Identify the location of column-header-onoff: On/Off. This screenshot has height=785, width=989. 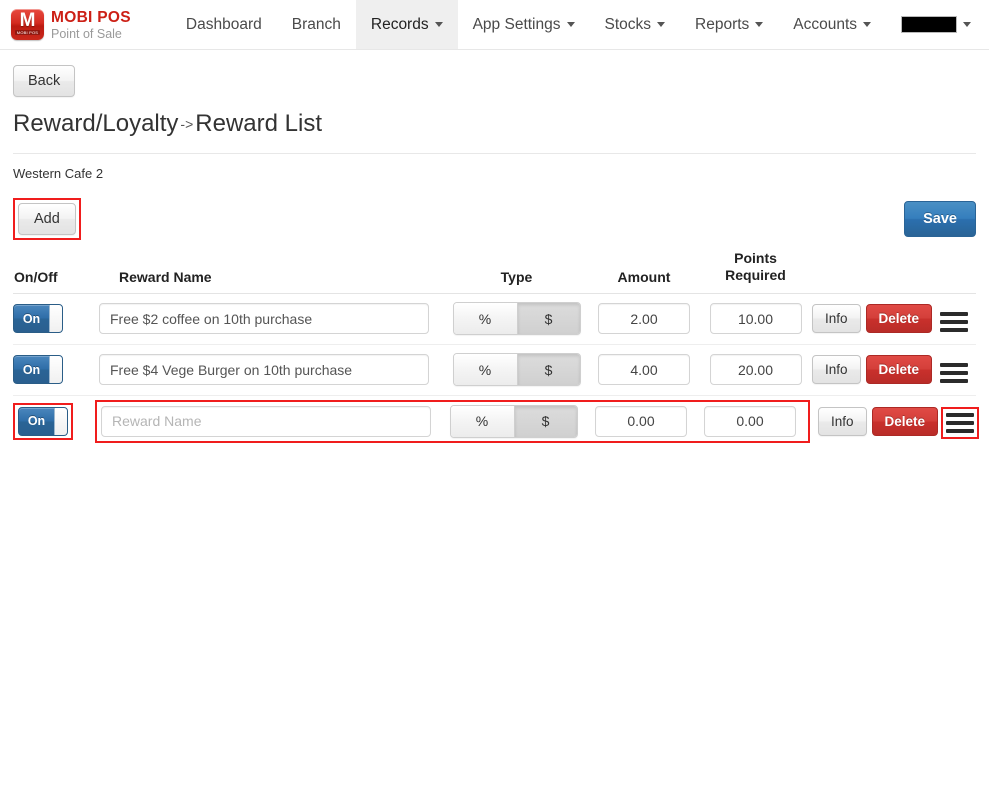
(36, 276).